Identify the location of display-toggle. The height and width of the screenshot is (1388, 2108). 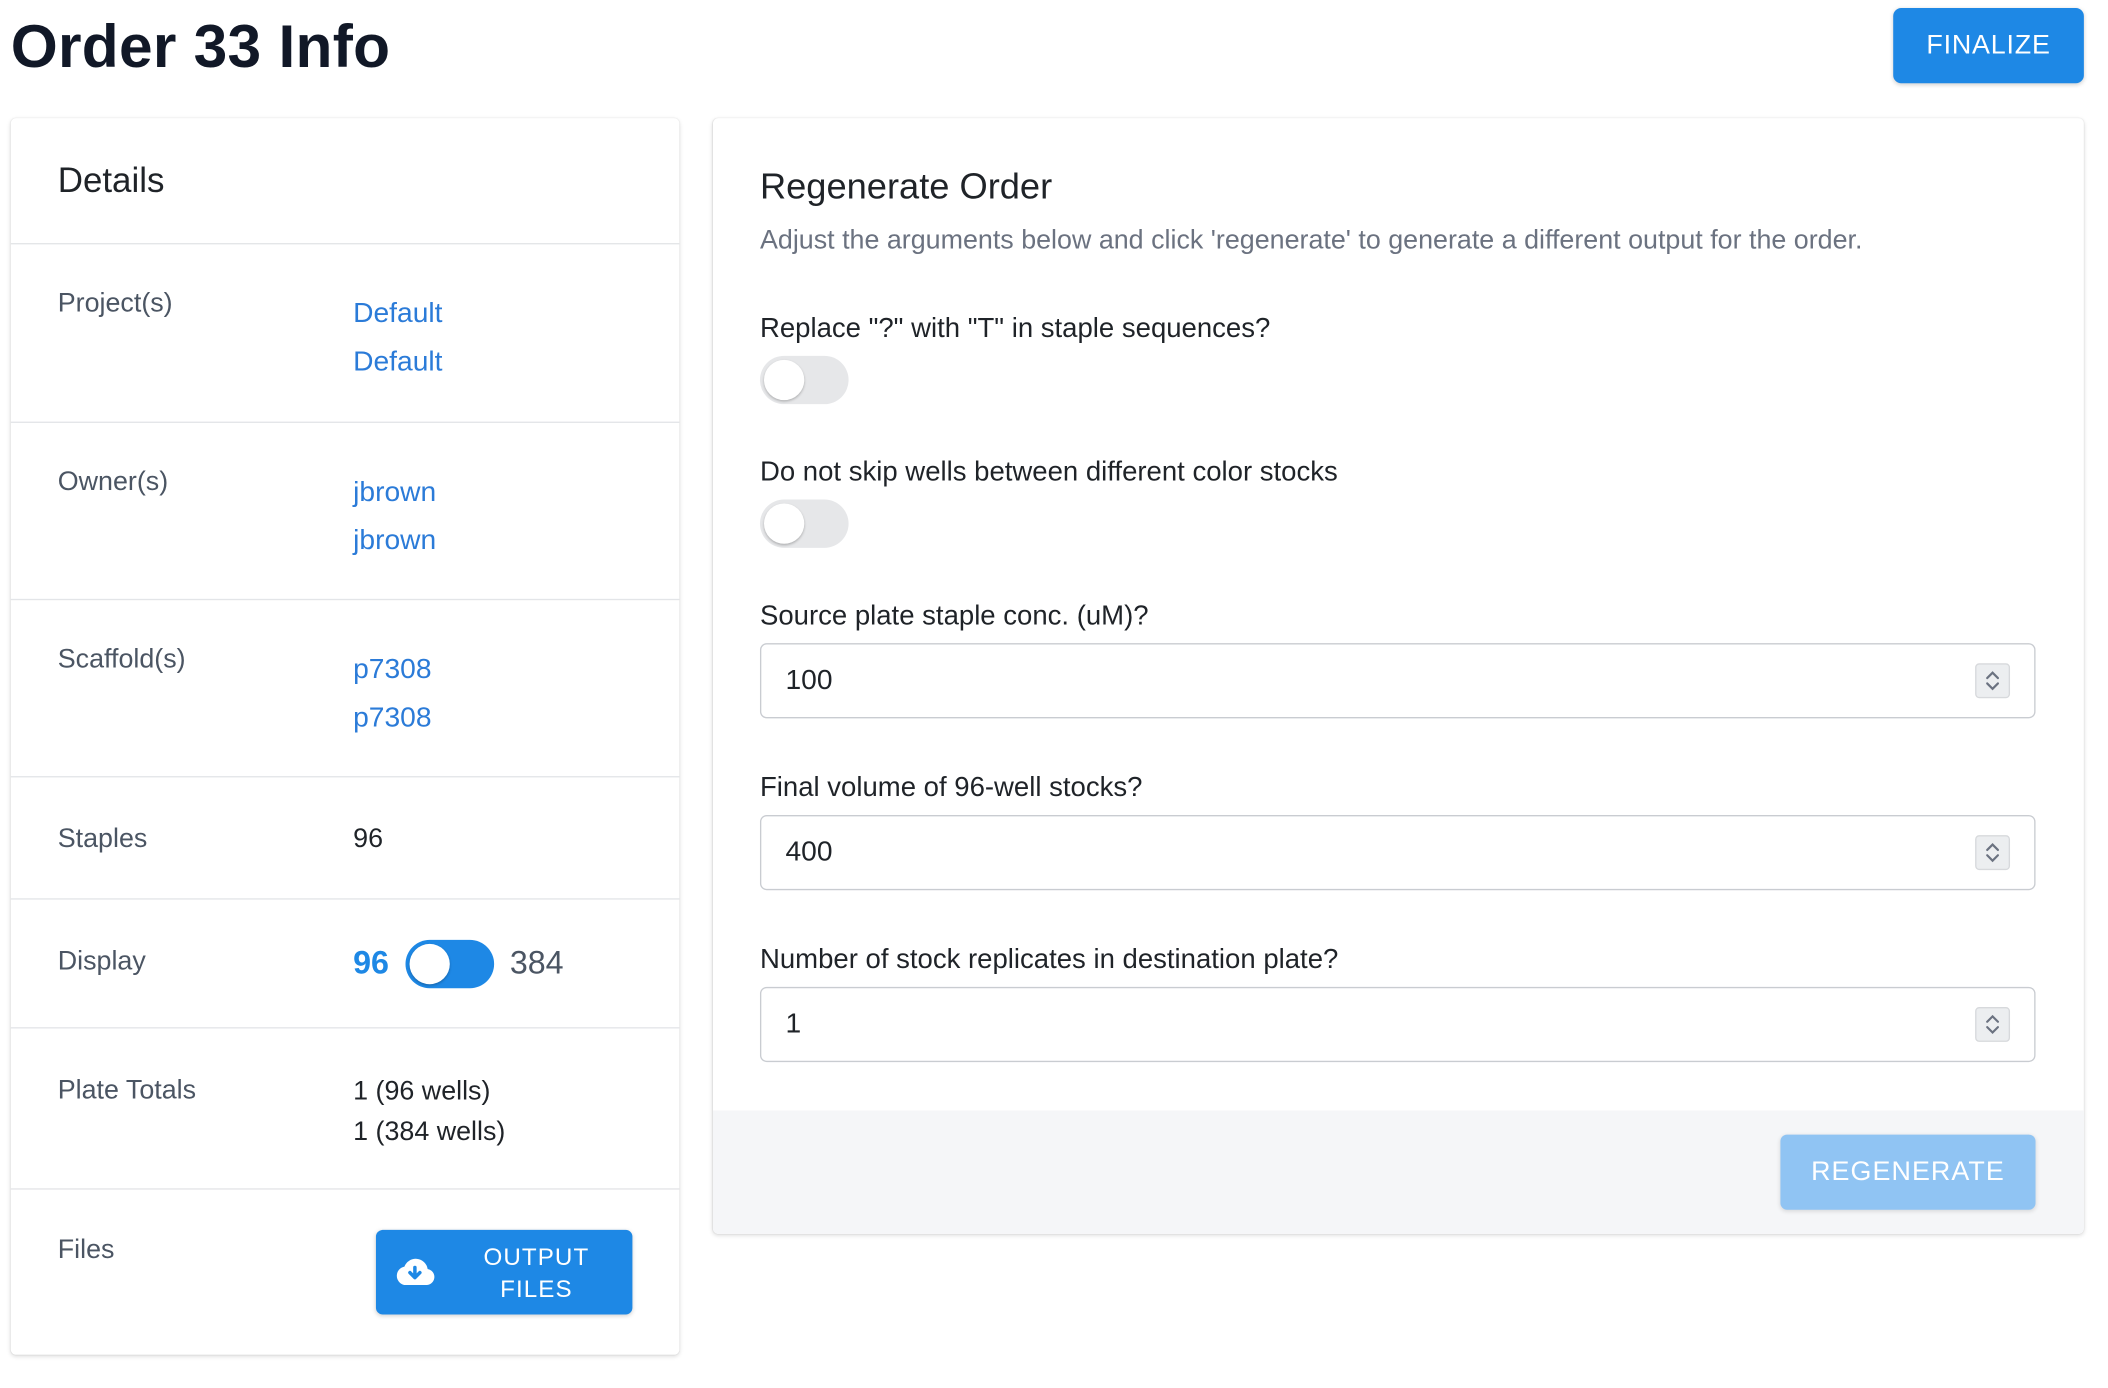
(449, 964).